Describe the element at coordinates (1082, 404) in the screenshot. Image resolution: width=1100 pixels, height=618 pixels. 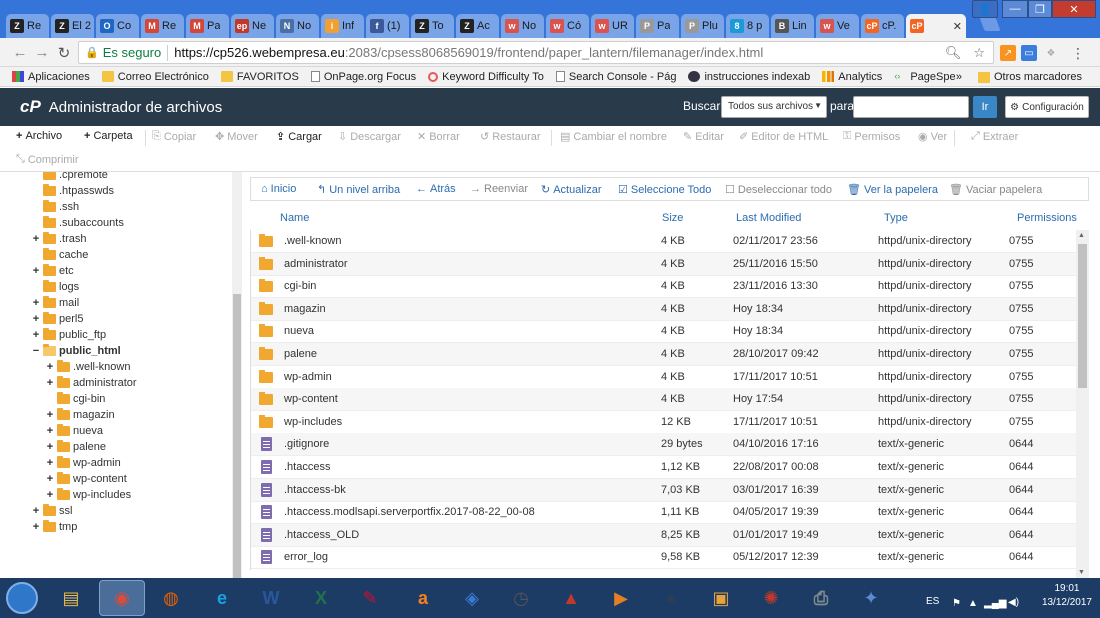
I see `files-scrollbar: ▲ ▼` at that location.